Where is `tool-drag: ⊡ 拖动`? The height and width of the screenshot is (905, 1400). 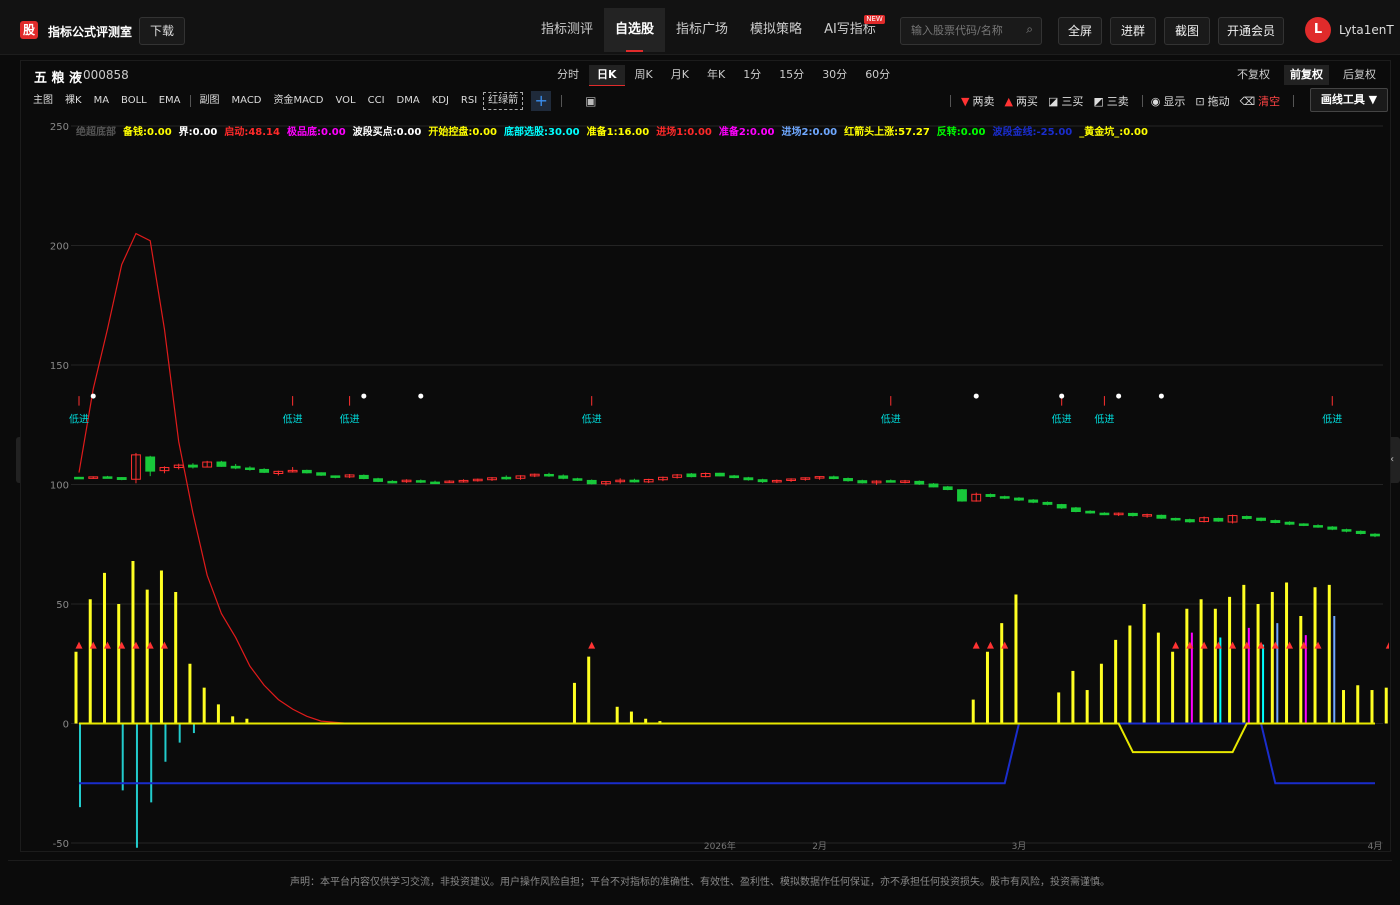 tool-drag: ⊡ 拖动 is located at coordinates (1212, 101).